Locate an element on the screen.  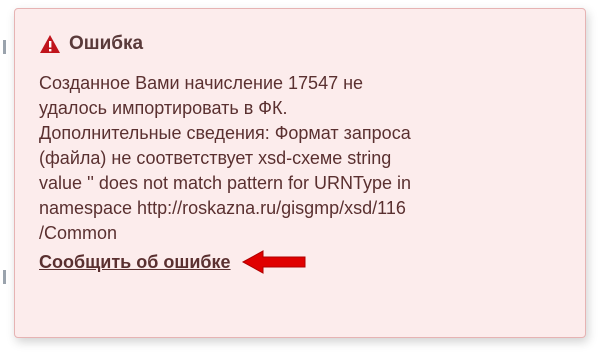
report-error-link: Сообщить об ошибке is located at coordinates (135, 262).